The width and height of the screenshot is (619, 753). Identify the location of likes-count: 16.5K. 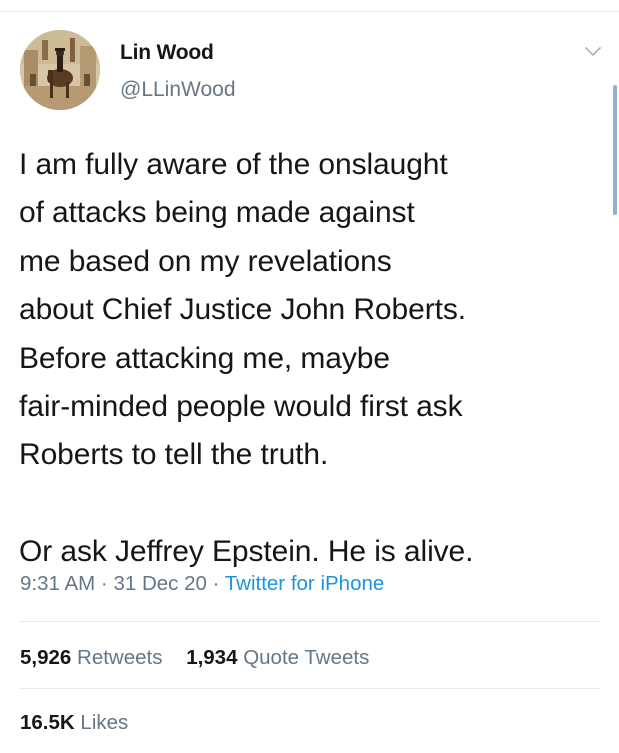
(47, 722).